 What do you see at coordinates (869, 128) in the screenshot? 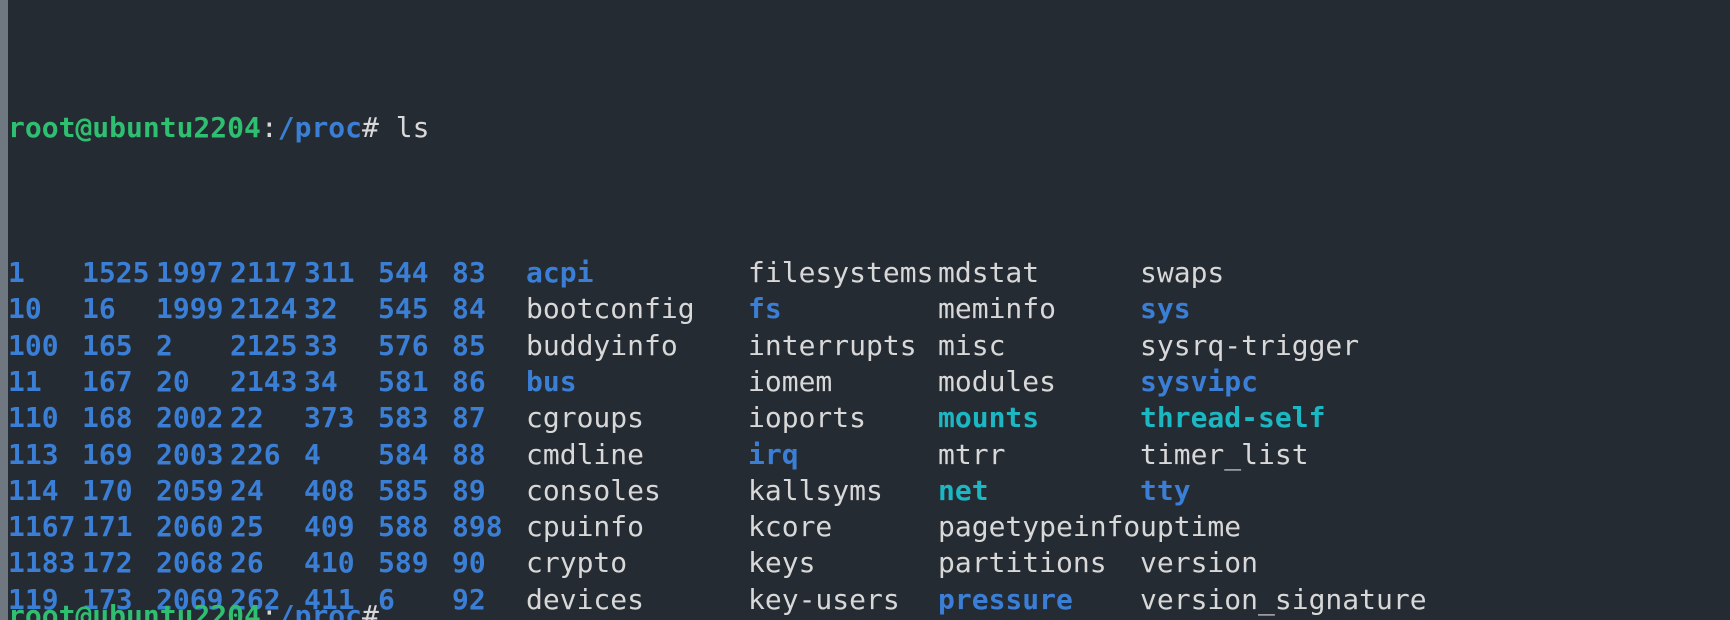
I see `prompt-line-command: root@ubuntu2204:/proc# ls` at bounding box center [869, 128].